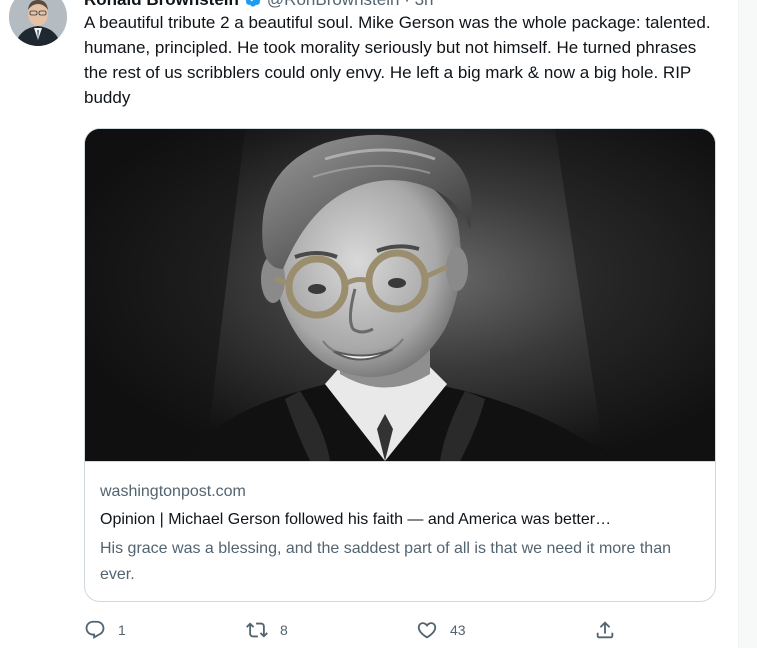  I want to click on right-gutter, so click(747, 324).